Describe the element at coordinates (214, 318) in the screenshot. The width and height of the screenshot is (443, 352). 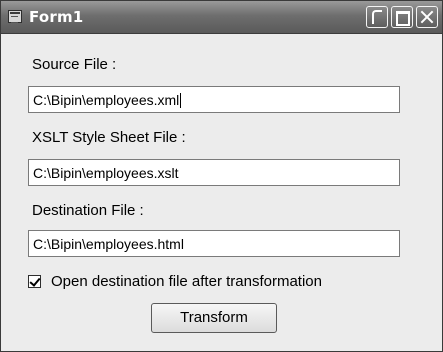
I see `transform-button: Transform` at that location.